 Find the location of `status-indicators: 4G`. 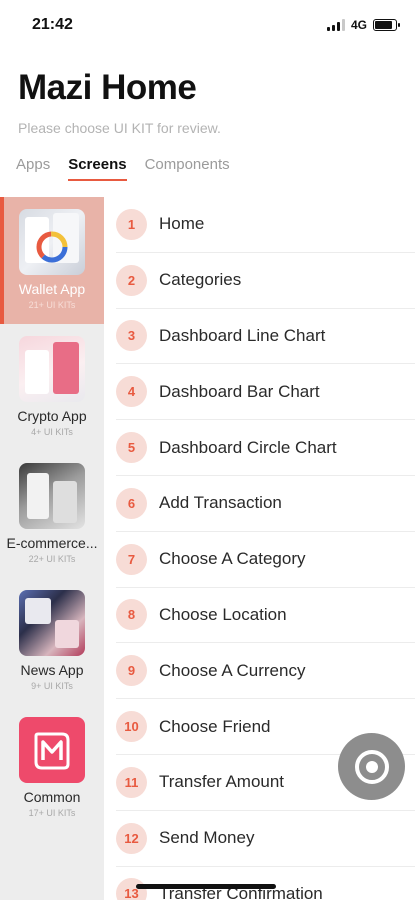

status-indicators: 4G is located at coordinates (363, 25).